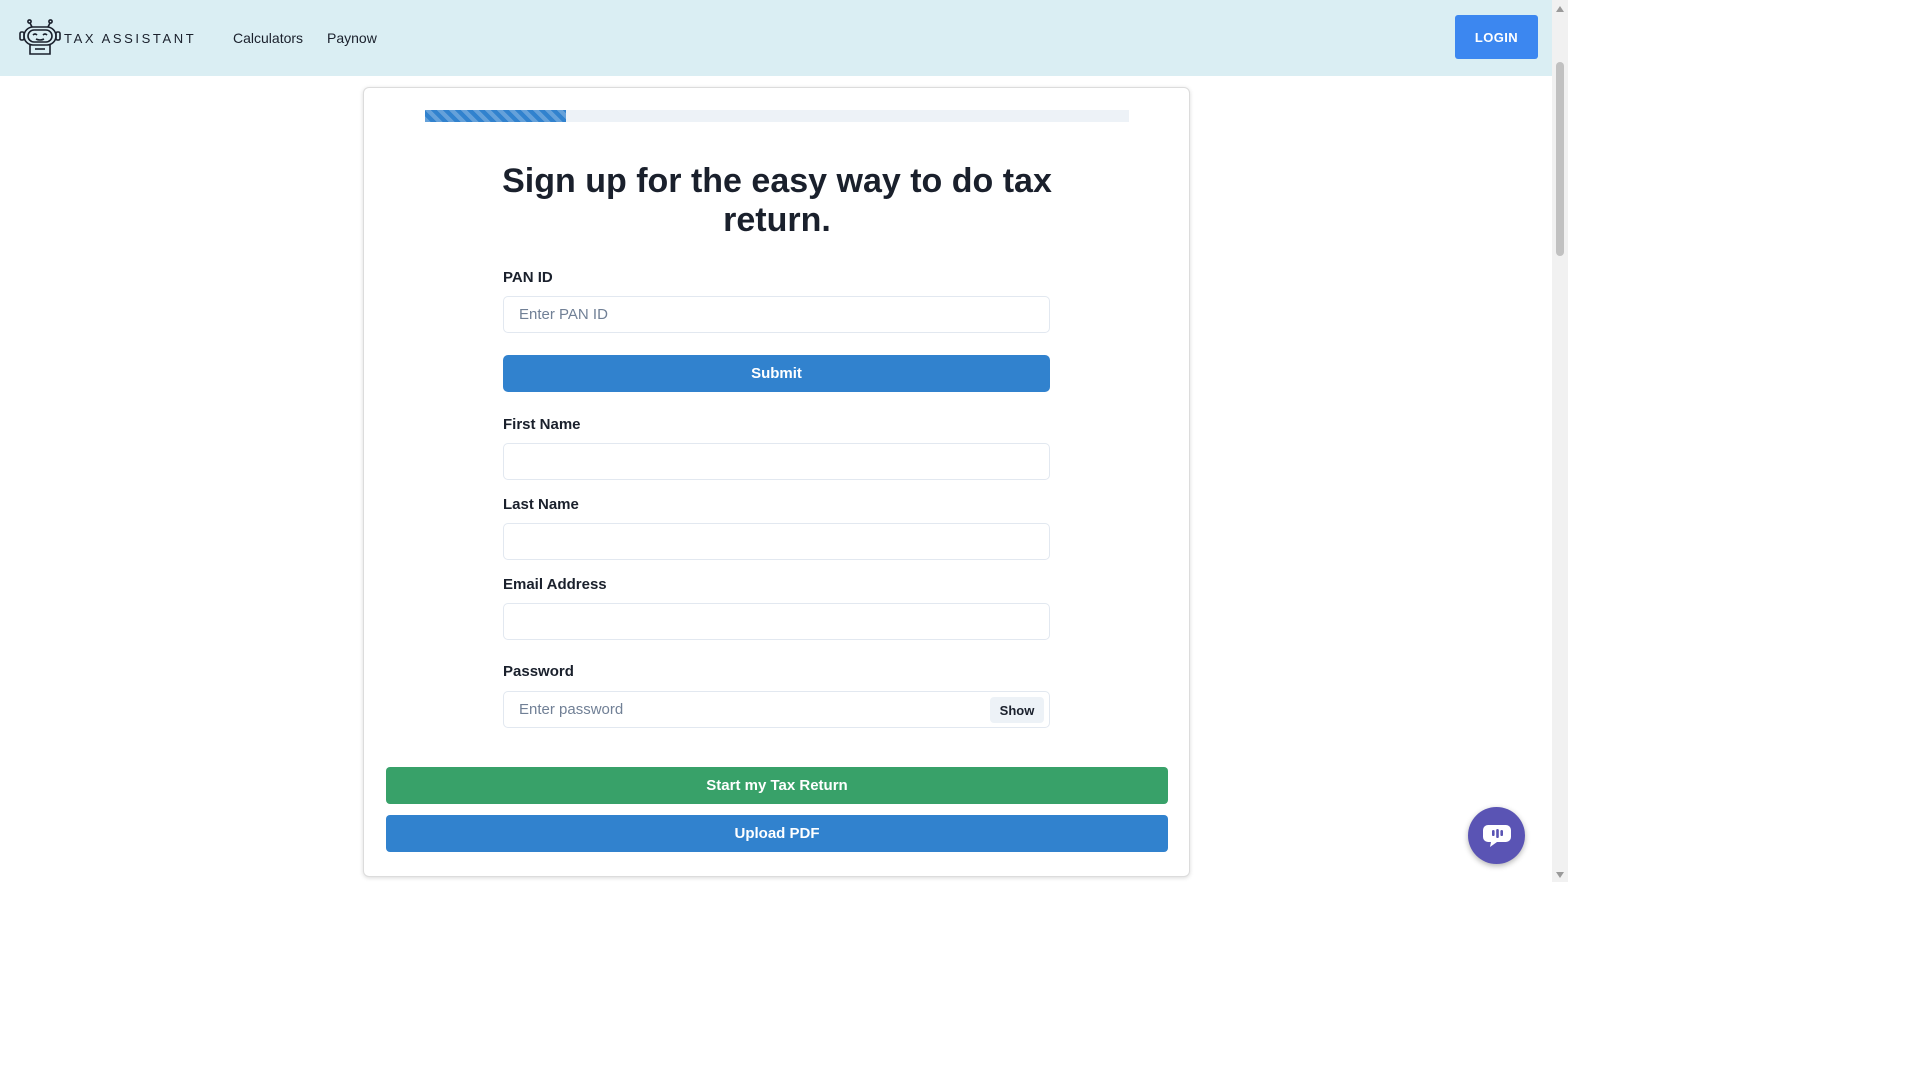  Describe the element at coordinates (776, 461) in the screenshot. I see `first-name-input` at that location.